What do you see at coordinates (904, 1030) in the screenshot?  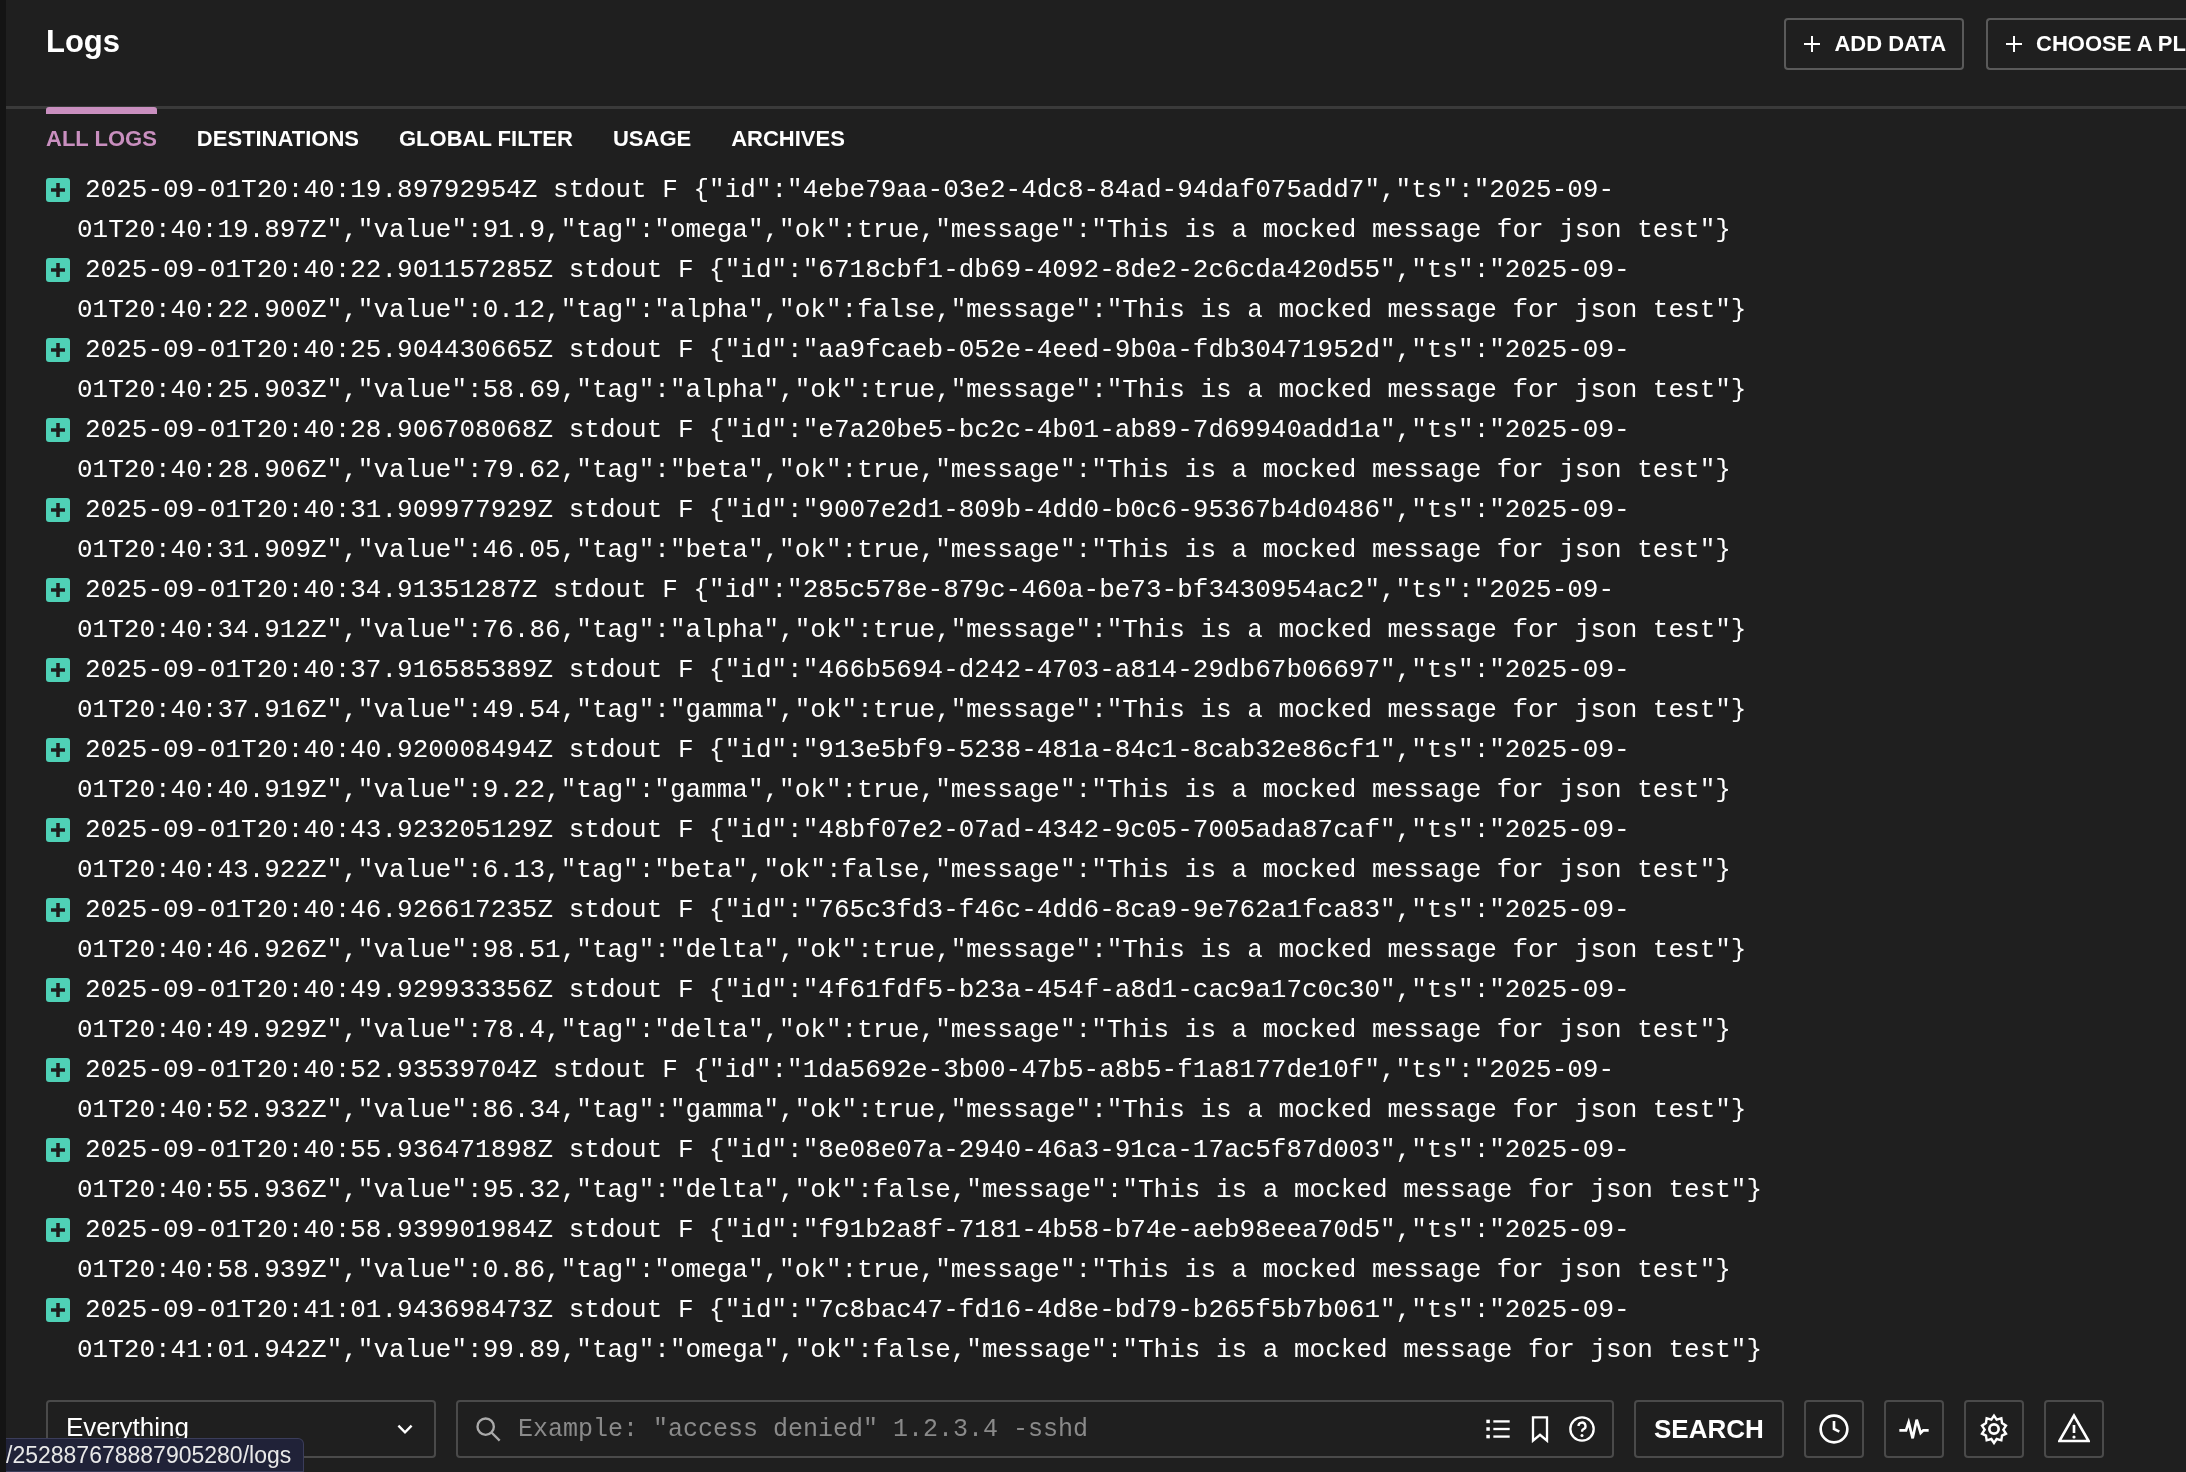 I see `log-line: 01T20:40:49.929Z","value":78.4,"tag":"delta","ok":true,"message":"This is a mocked message for json test"}` at bounding box center [904, 1030].